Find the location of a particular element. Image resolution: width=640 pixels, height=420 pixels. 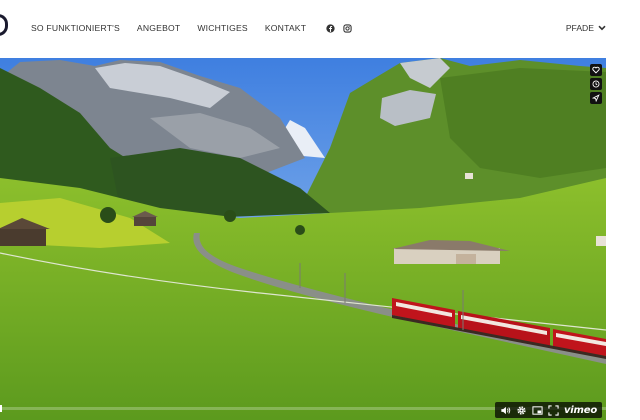

progress-knob is located at coordinates (1, 408).